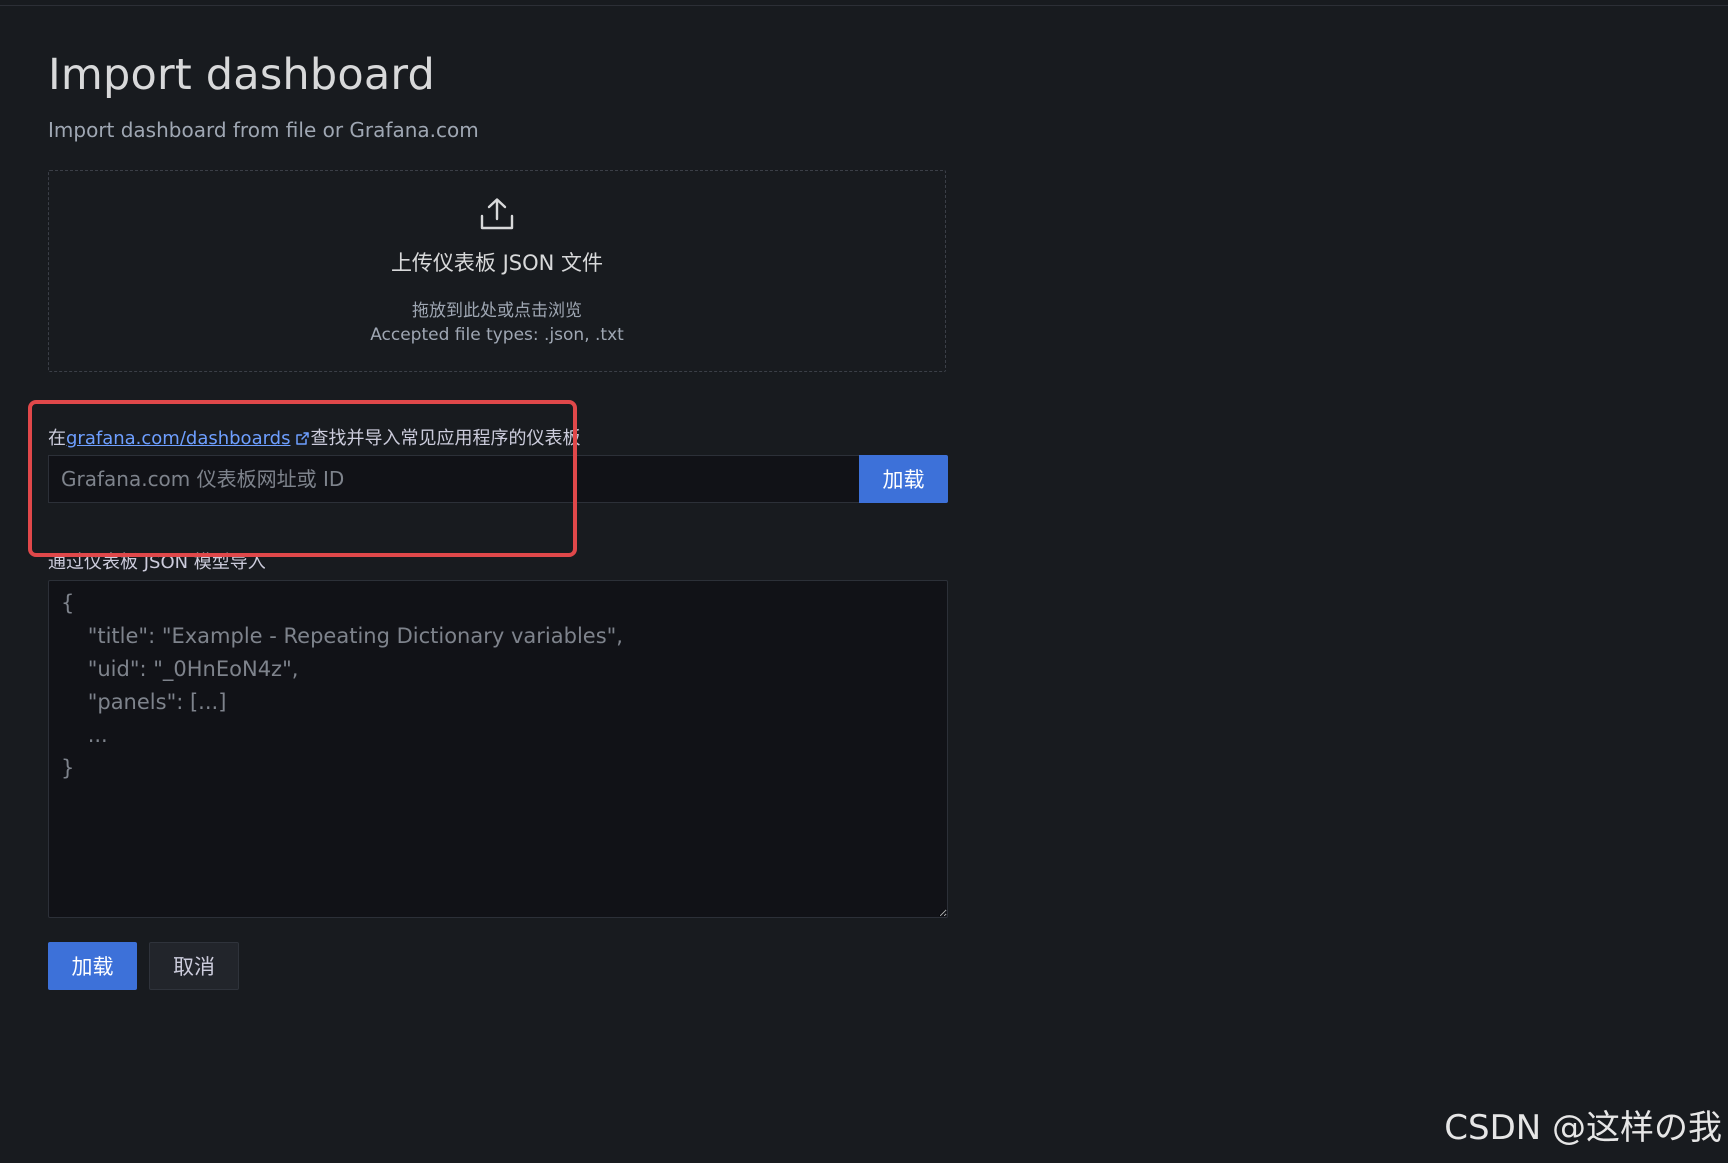  I want to click on gcom-url-input, so click(453, 479).